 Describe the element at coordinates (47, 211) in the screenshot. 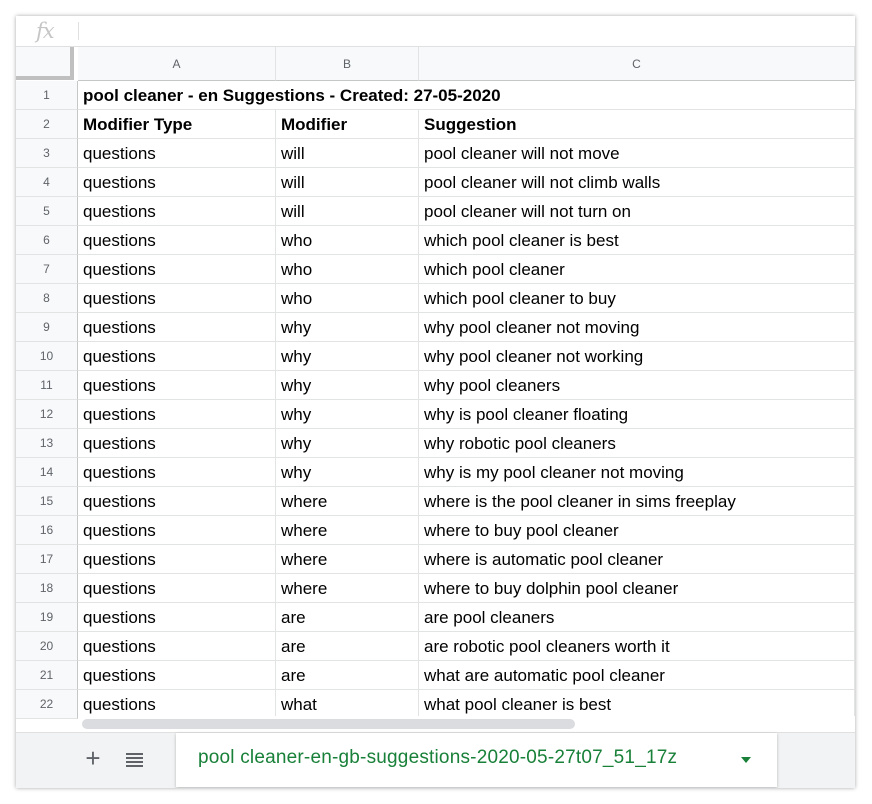

I see `row-number: 5` at that location.